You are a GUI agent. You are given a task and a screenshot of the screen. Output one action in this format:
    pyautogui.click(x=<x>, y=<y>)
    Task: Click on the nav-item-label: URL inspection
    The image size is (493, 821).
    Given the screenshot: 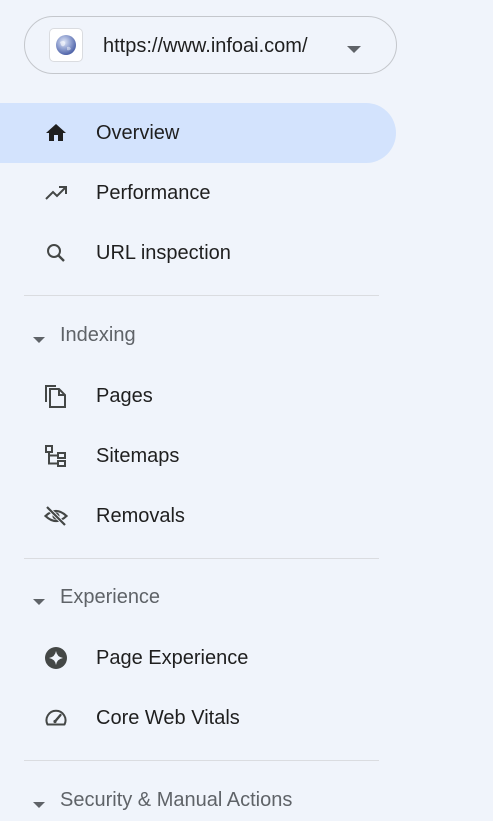 What is the action you would take?
    pyautogui.click(x=163, y=253)
    